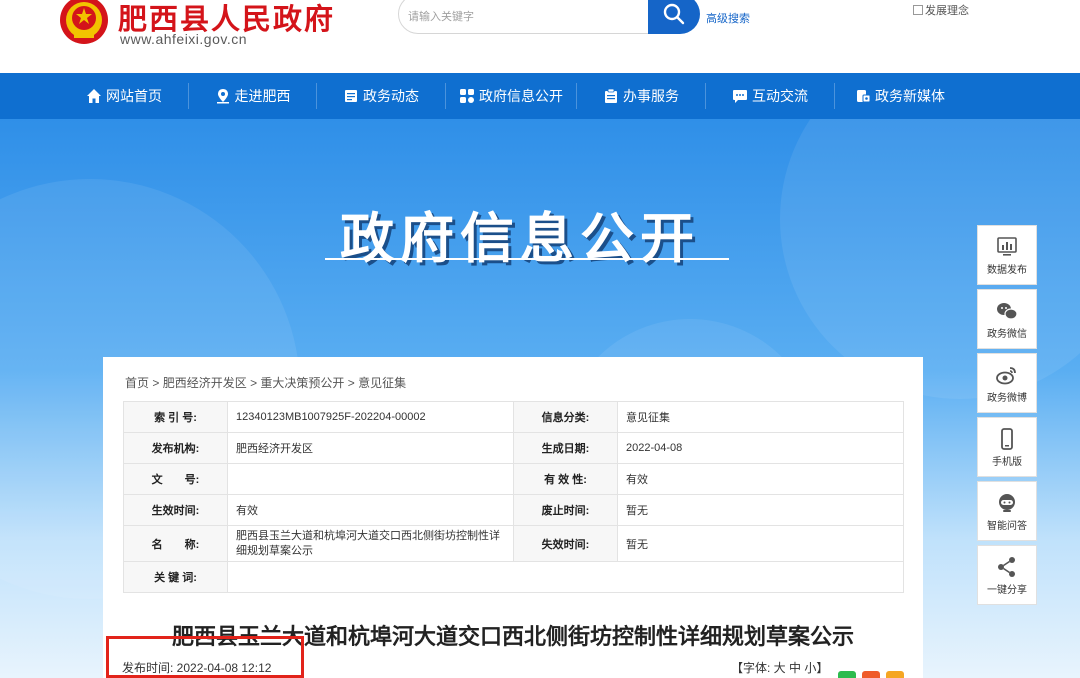  I want to click on broken-image-icon, so click(918, 10).